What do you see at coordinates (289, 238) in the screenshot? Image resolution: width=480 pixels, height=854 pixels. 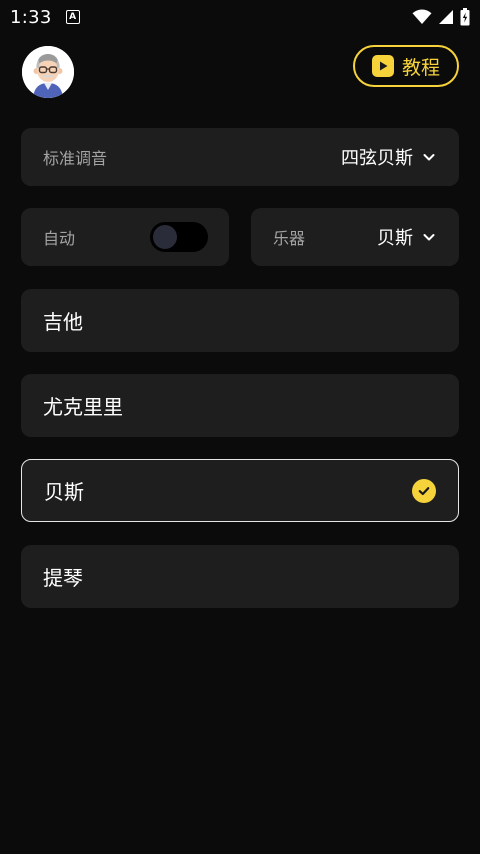 I see `instrument-label: 乐器` at bounding box center [289, 238].